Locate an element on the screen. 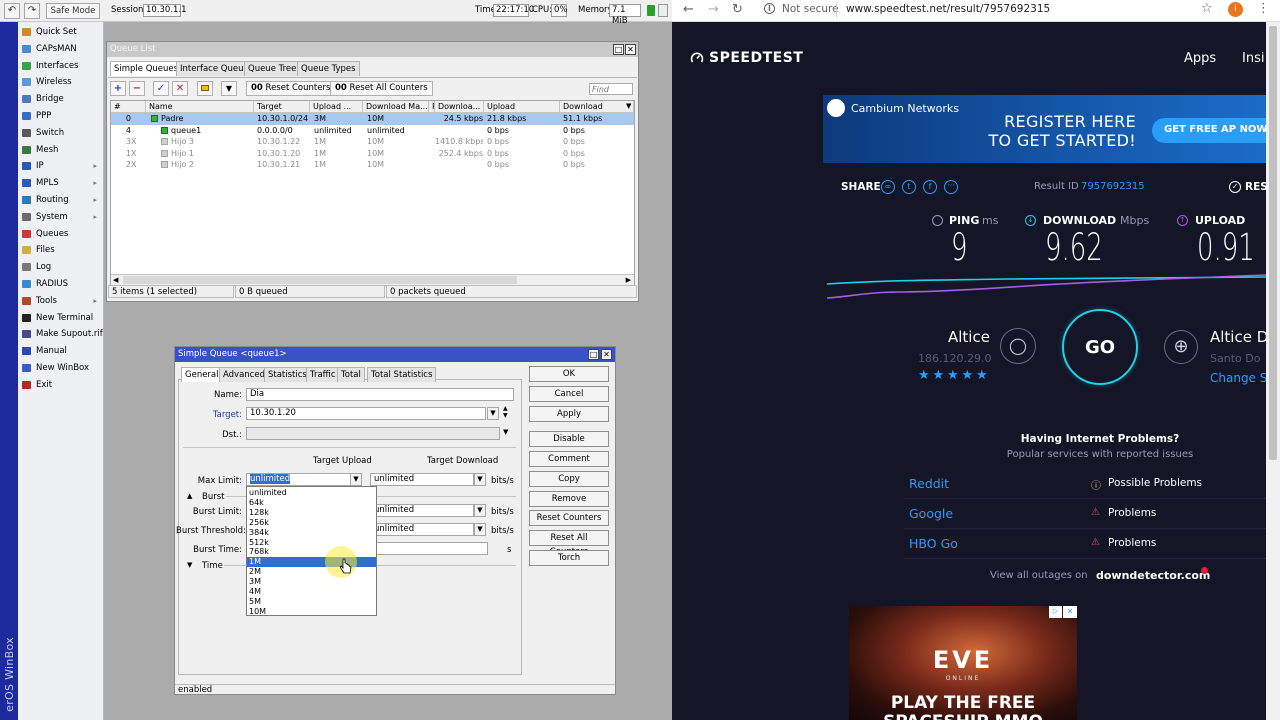  ad-close-icon: ✕ is located at coordinates (1070, 612).